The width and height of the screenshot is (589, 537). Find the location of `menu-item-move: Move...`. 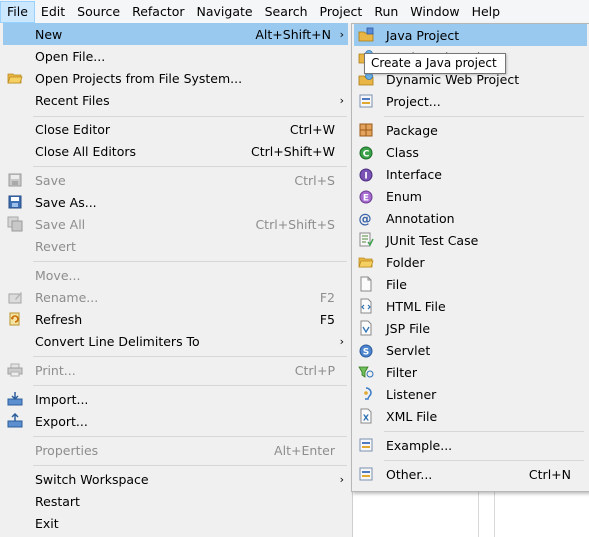

menu-item-move: Move... is located at coordinates (175, 275).